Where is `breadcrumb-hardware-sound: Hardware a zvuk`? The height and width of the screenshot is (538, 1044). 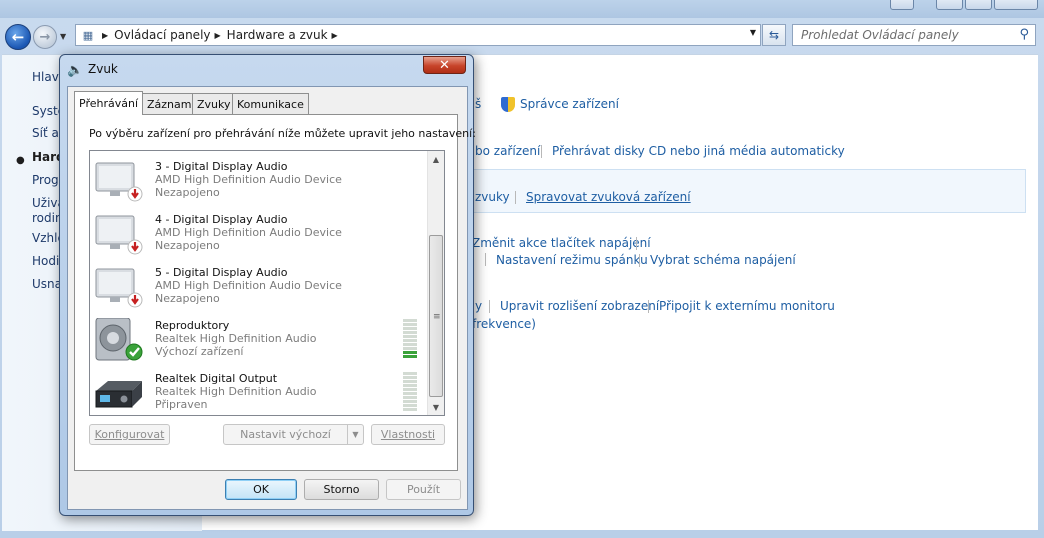
breadcrumb-hardware-sound: Hardware a zvuk is located at coordinates (277, 35).